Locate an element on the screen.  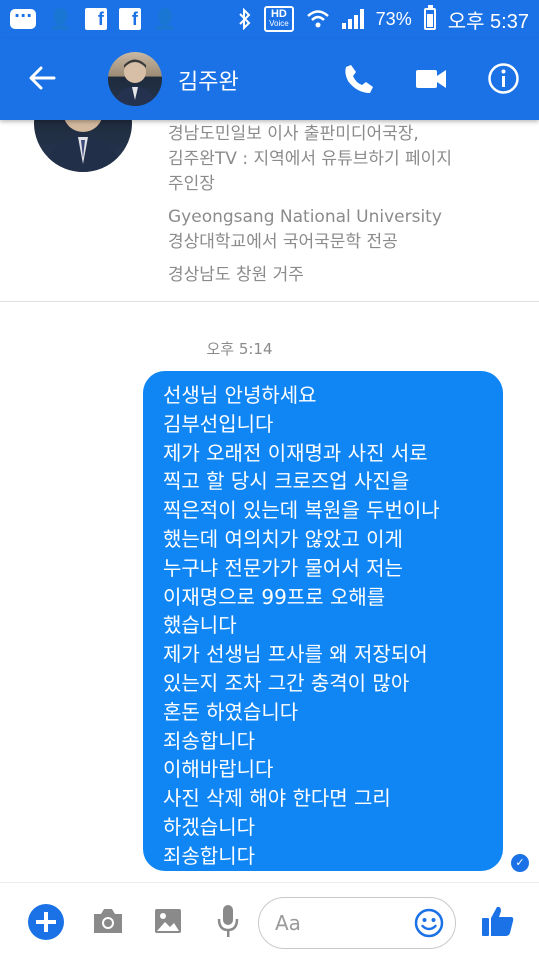
contact-avatar is located at coordinates (135, 79).